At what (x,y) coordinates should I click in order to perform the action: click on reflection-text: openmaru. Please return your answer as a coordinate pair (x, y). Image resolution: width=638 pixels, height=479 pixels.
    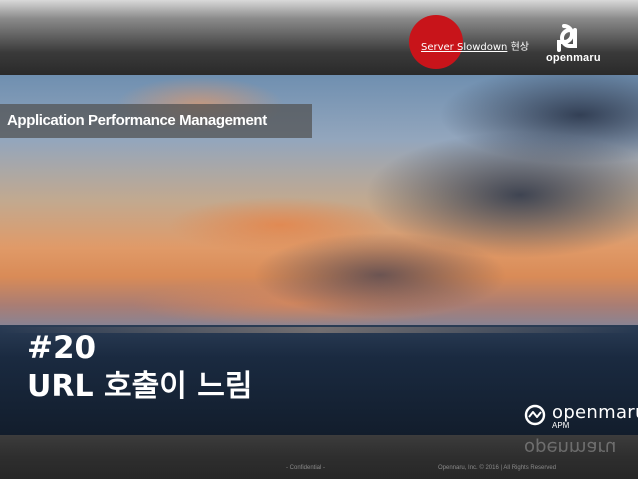
    Looking at the image, I should click on (570, 447).